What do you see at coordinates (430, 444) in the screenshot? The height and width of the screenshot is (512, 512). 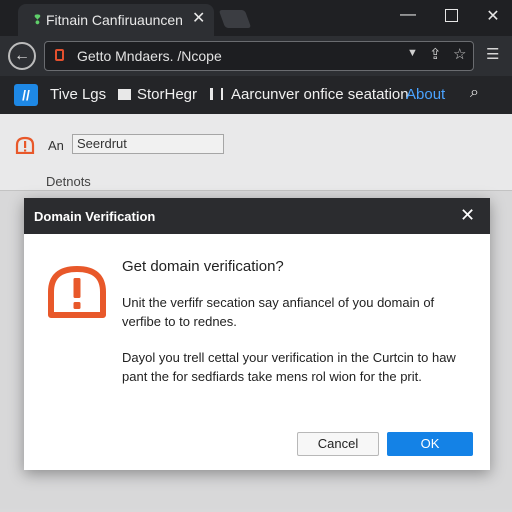 I see `ok-button: OK` at bounding box center [430, 444].